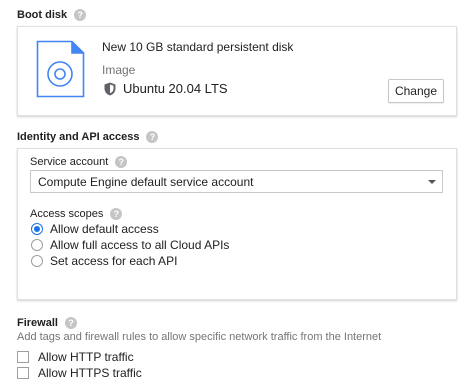 The height and width of the screenshot is (386, 467). What do you see at coordinates (175, 88) in the screenshot?
I see `os-name: Ubuntu 20.04 LTS` at bounding box center [175, 88].